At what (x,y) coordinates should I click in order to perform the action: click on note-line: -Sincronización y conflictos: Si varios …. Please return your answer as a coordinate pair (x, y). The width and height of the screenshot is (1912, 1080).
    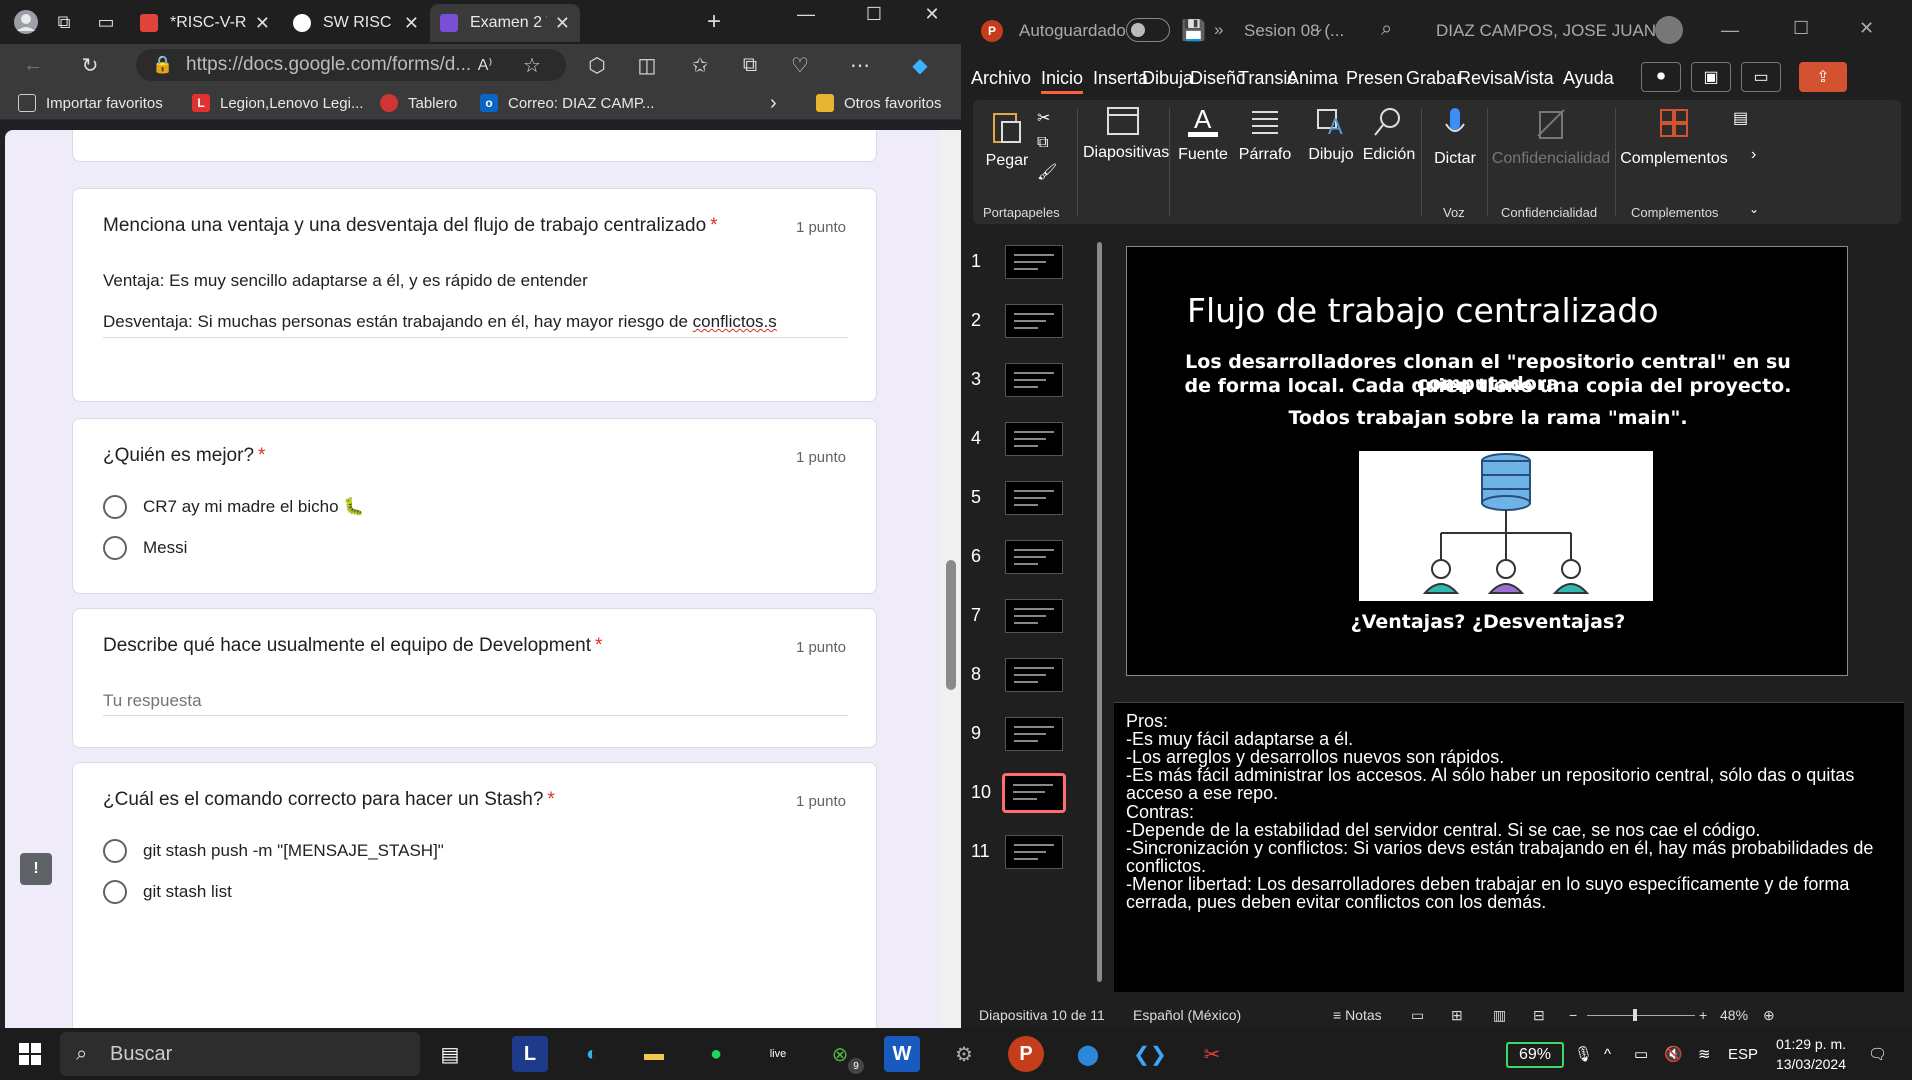
    Looking at the image, I should click on (1499, 848).